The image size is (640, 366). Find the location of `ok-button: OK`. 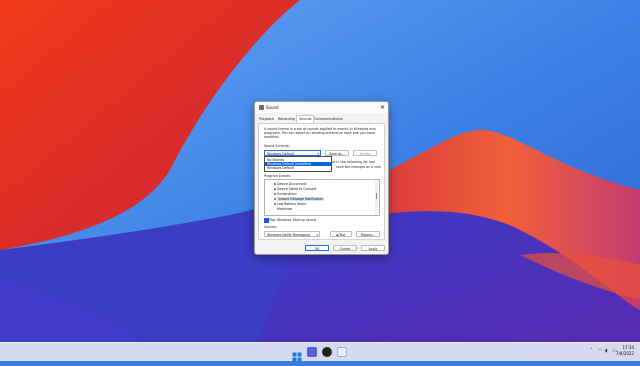

ok-button: OK is located at coordinates (317, 248).